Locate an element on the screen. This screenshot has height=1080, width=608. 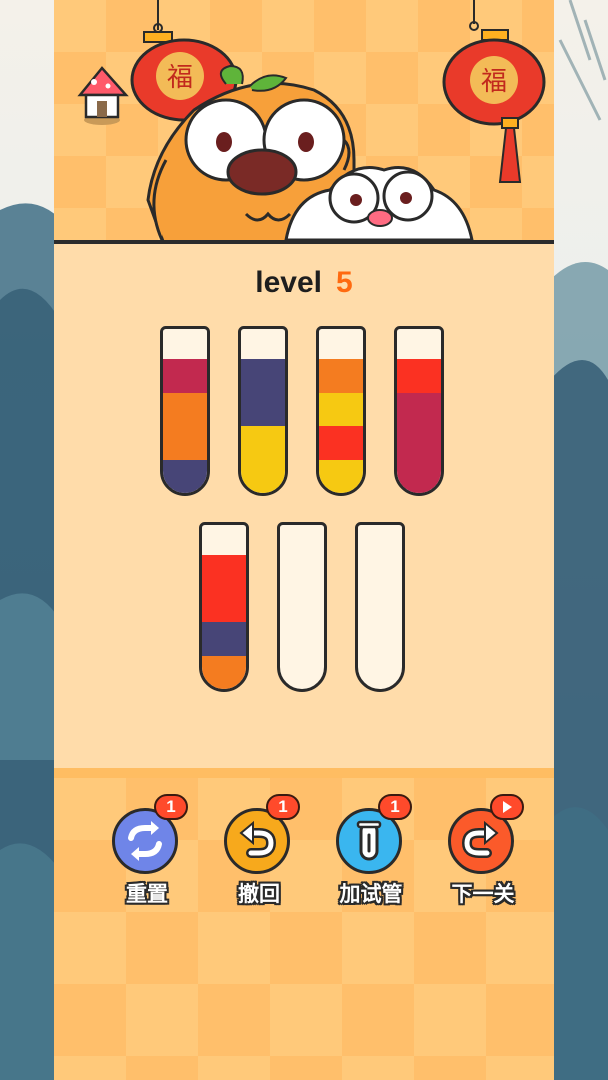
tube-6-empty is located at coordinates (302, 607).